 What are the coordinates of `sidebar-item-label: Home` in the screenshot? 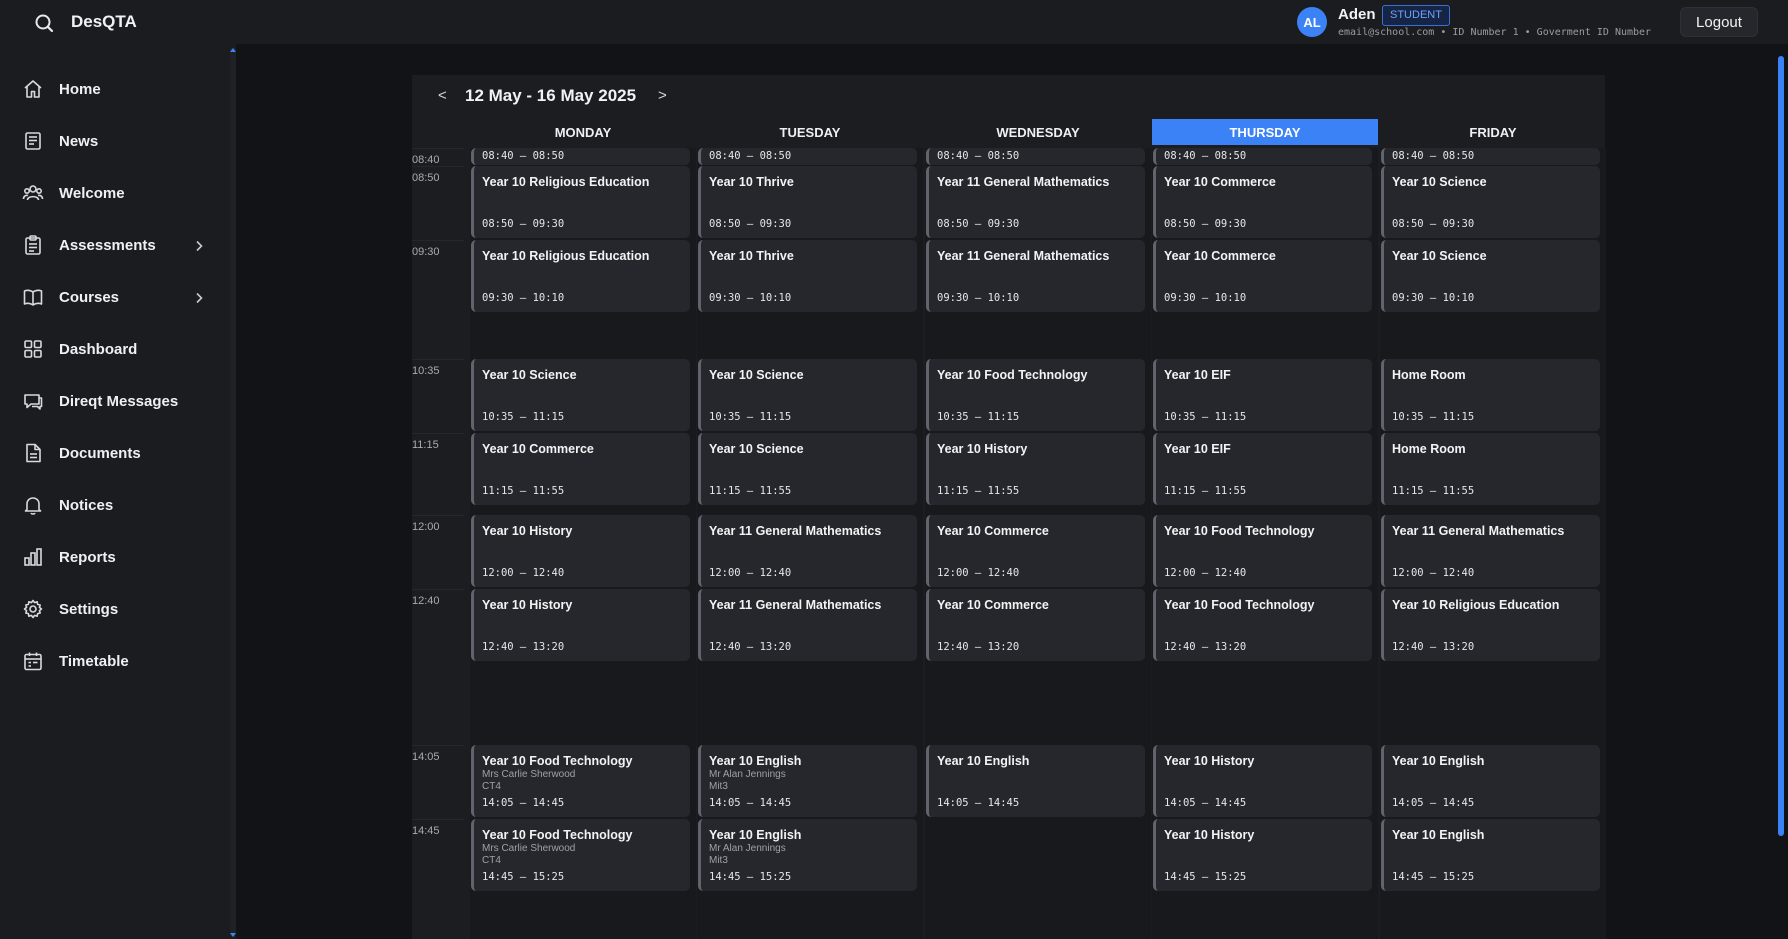 It's located at (80, 89).